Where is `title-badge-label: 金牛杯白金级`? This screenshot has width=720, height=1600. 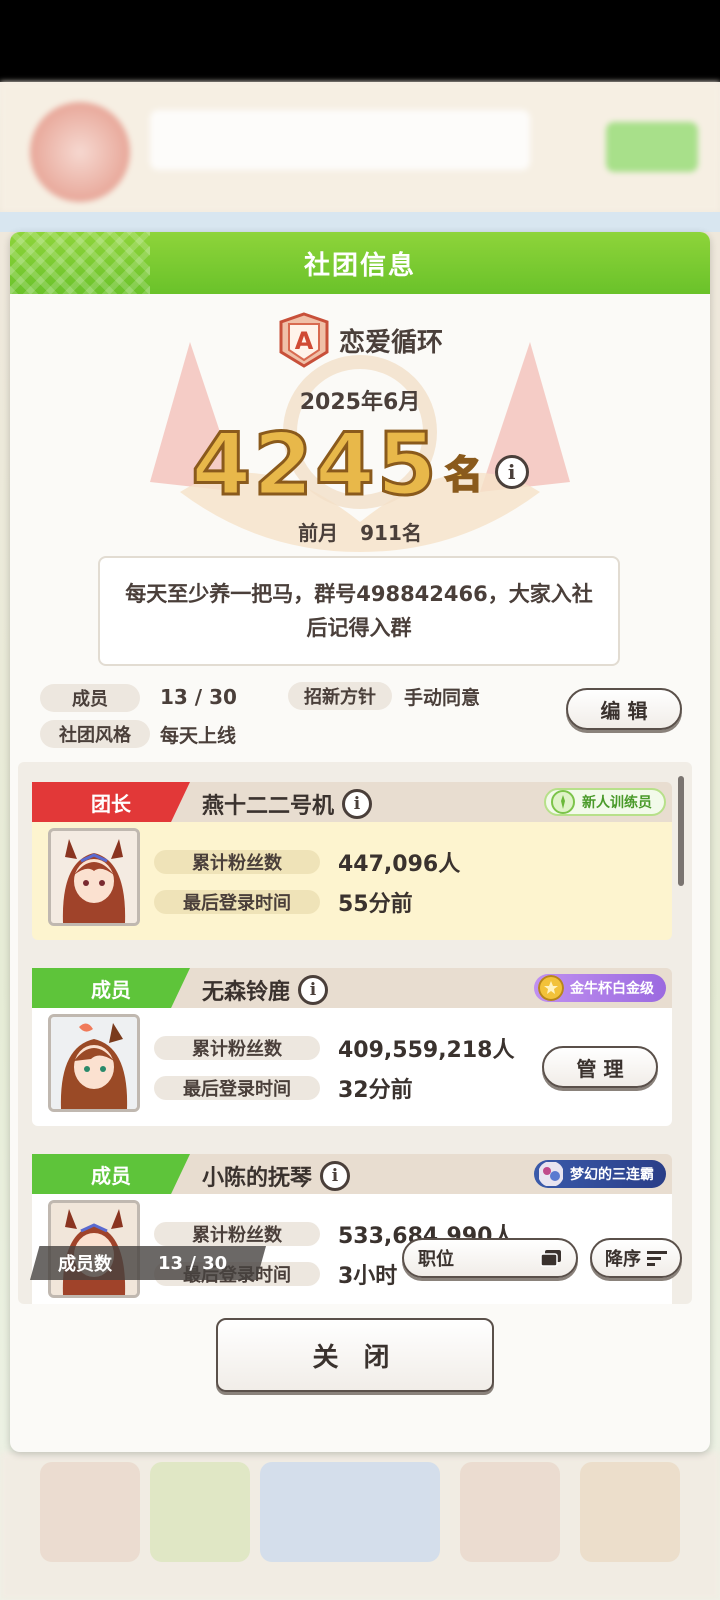
title-badge-label: 金牛杯白金级 is located at coordinates (612, 989).